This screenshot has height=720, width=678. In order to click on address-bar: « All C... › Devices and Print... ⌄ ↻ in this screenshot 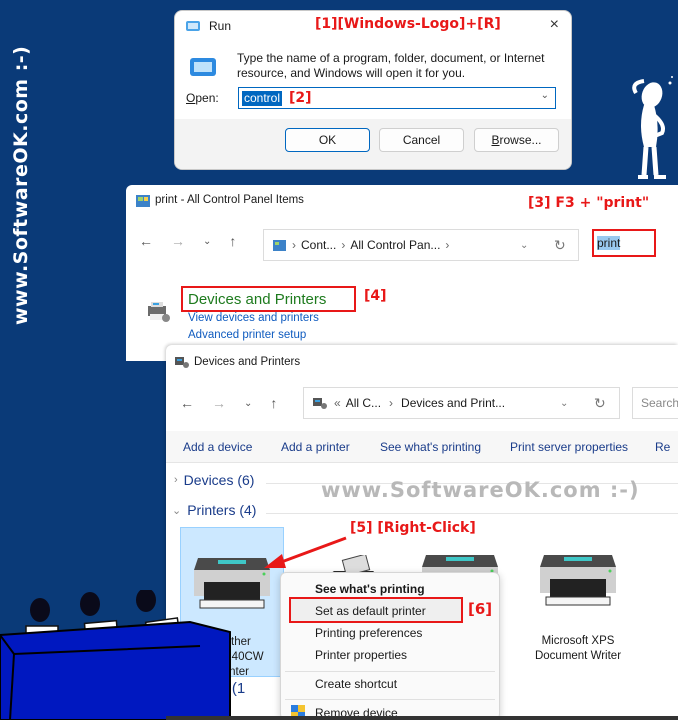, I will do `click(461, 403)`.